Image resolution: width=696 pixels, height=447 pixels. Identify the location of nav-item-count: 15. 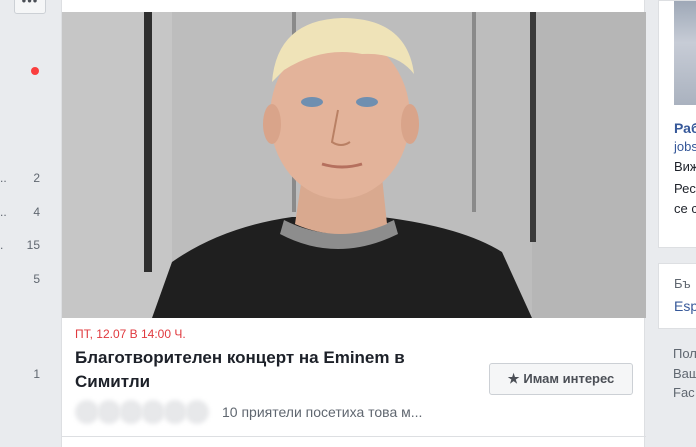
(33, 245).